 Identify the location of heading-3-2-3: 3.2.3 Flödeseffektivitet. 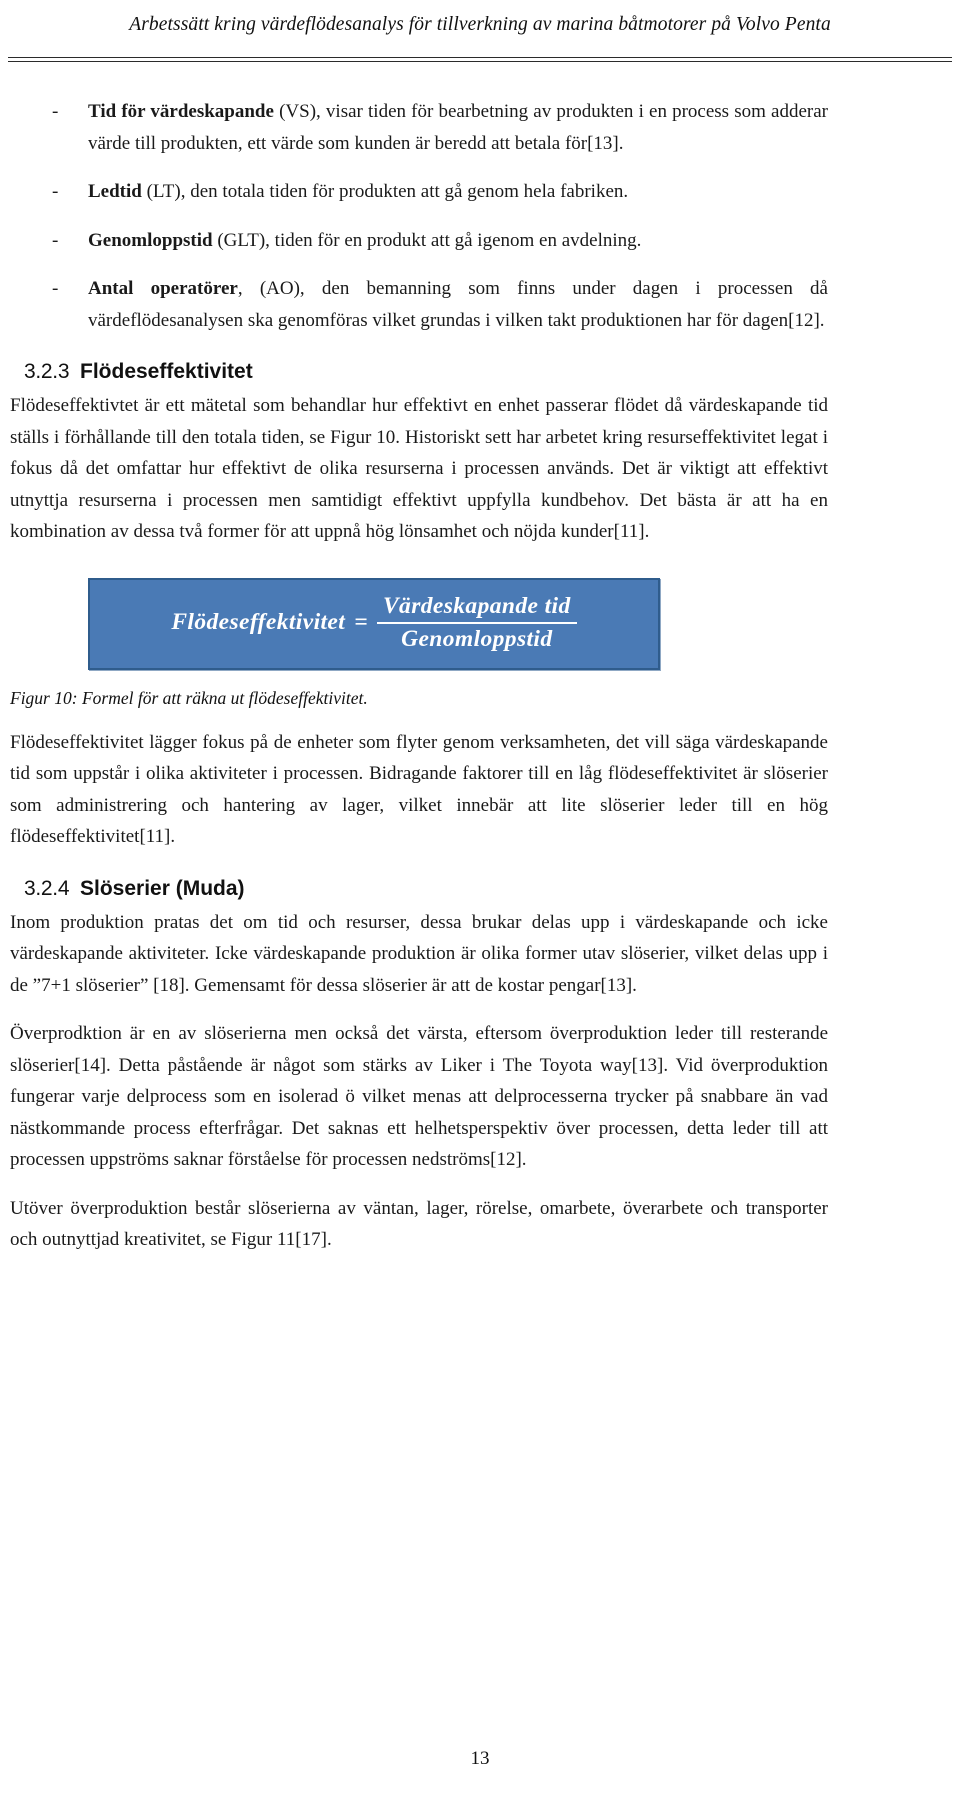
(419, 372).